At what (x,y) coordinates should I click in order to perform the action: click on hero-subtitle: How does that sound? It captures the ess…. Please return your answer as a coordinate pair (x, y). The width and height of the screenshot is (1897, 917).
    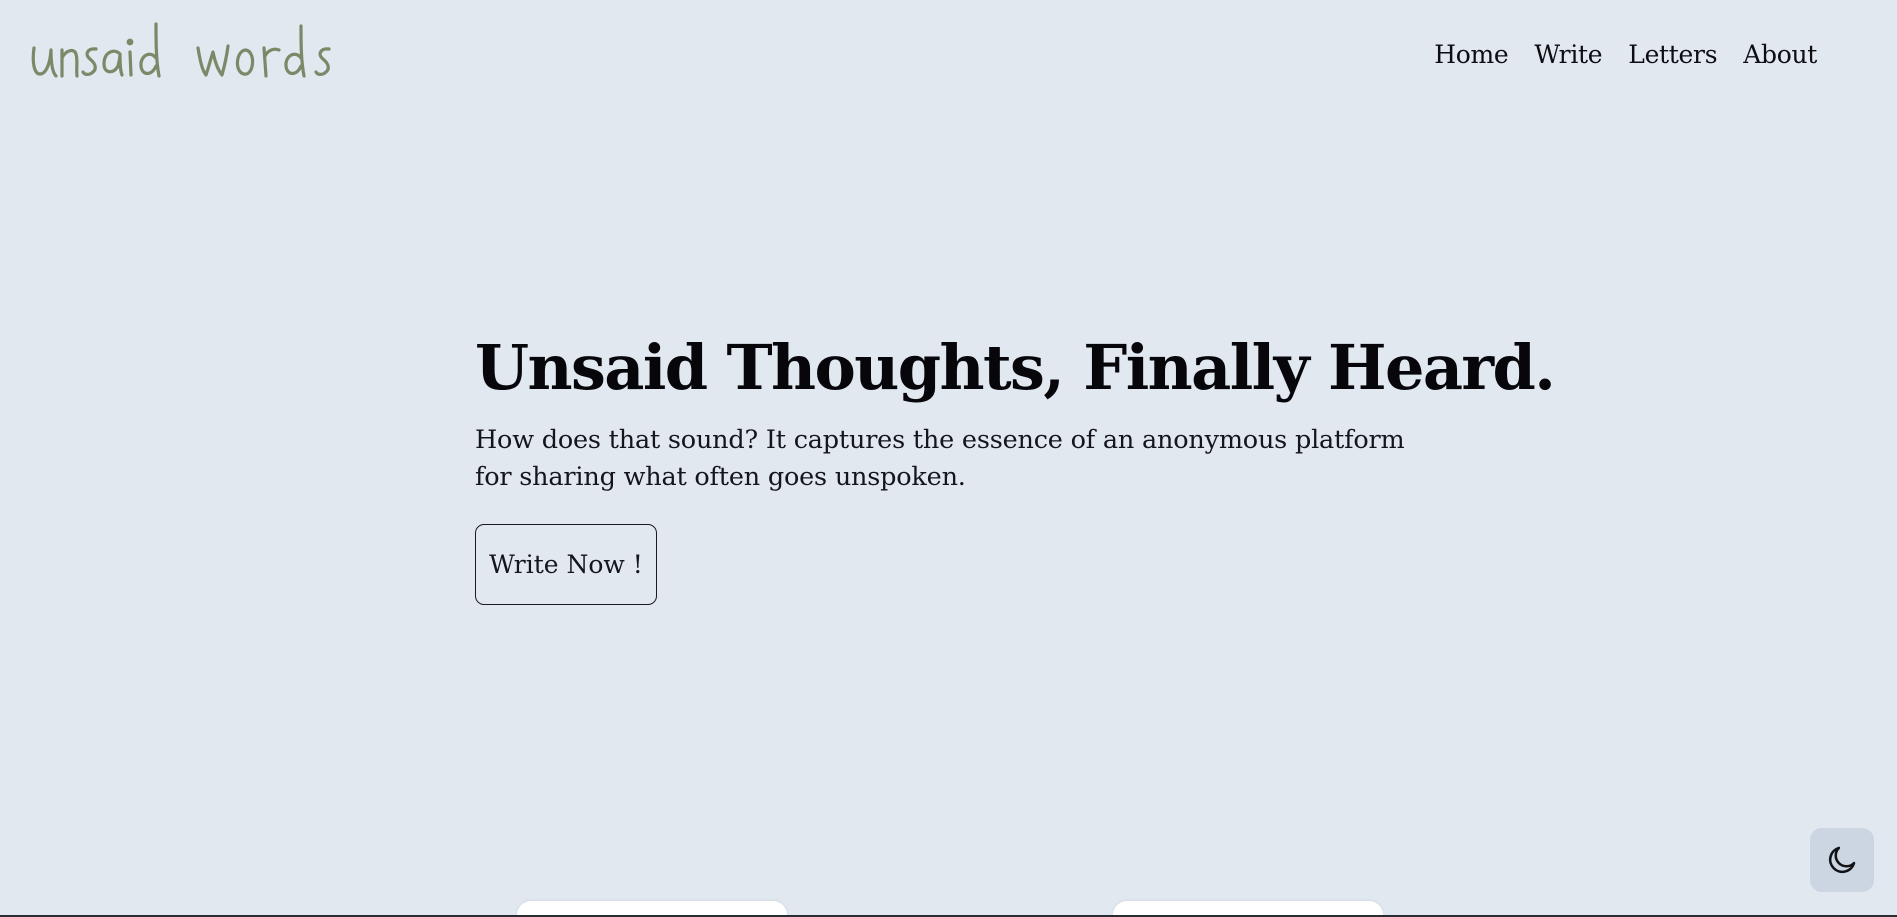
    Looking at the image, I should click on (940, 458).